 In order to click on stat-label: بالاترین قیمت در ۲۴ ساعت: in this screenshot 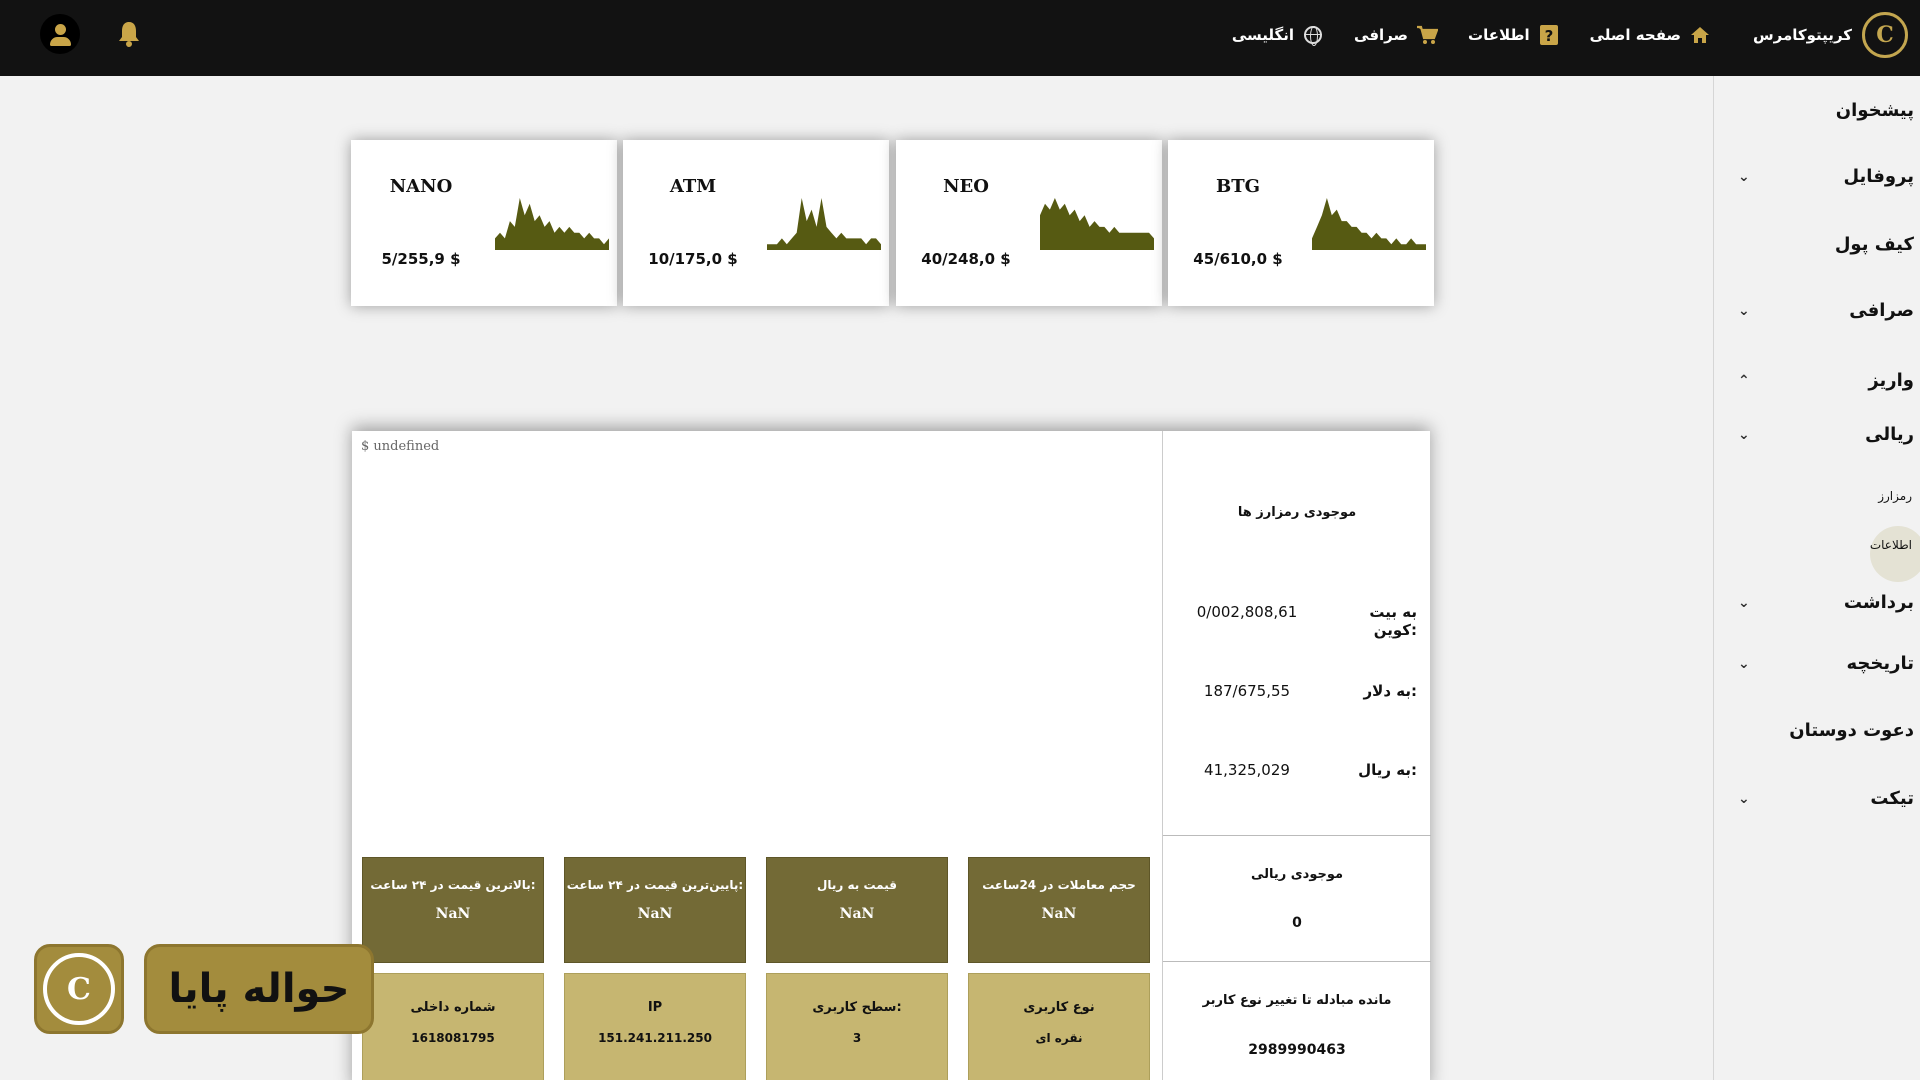, I will do `click(453, 885)`.